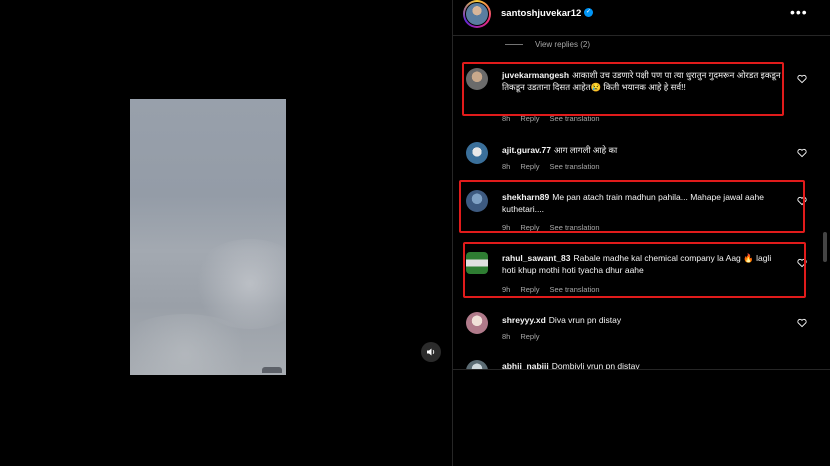  I want to click on building-silhouette, so click(272, 370).